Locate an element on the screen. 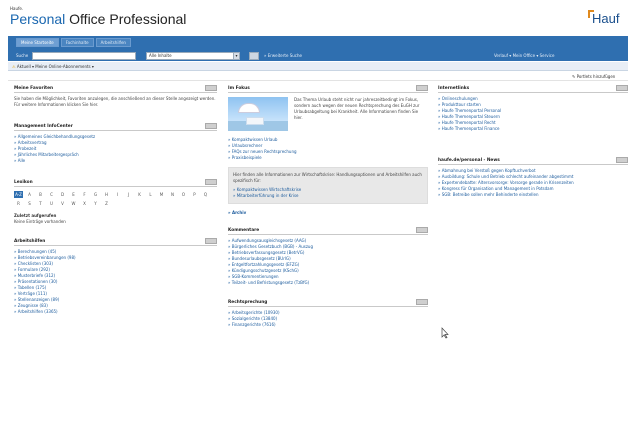  letter-button: B is located at coordinates (40, 194).